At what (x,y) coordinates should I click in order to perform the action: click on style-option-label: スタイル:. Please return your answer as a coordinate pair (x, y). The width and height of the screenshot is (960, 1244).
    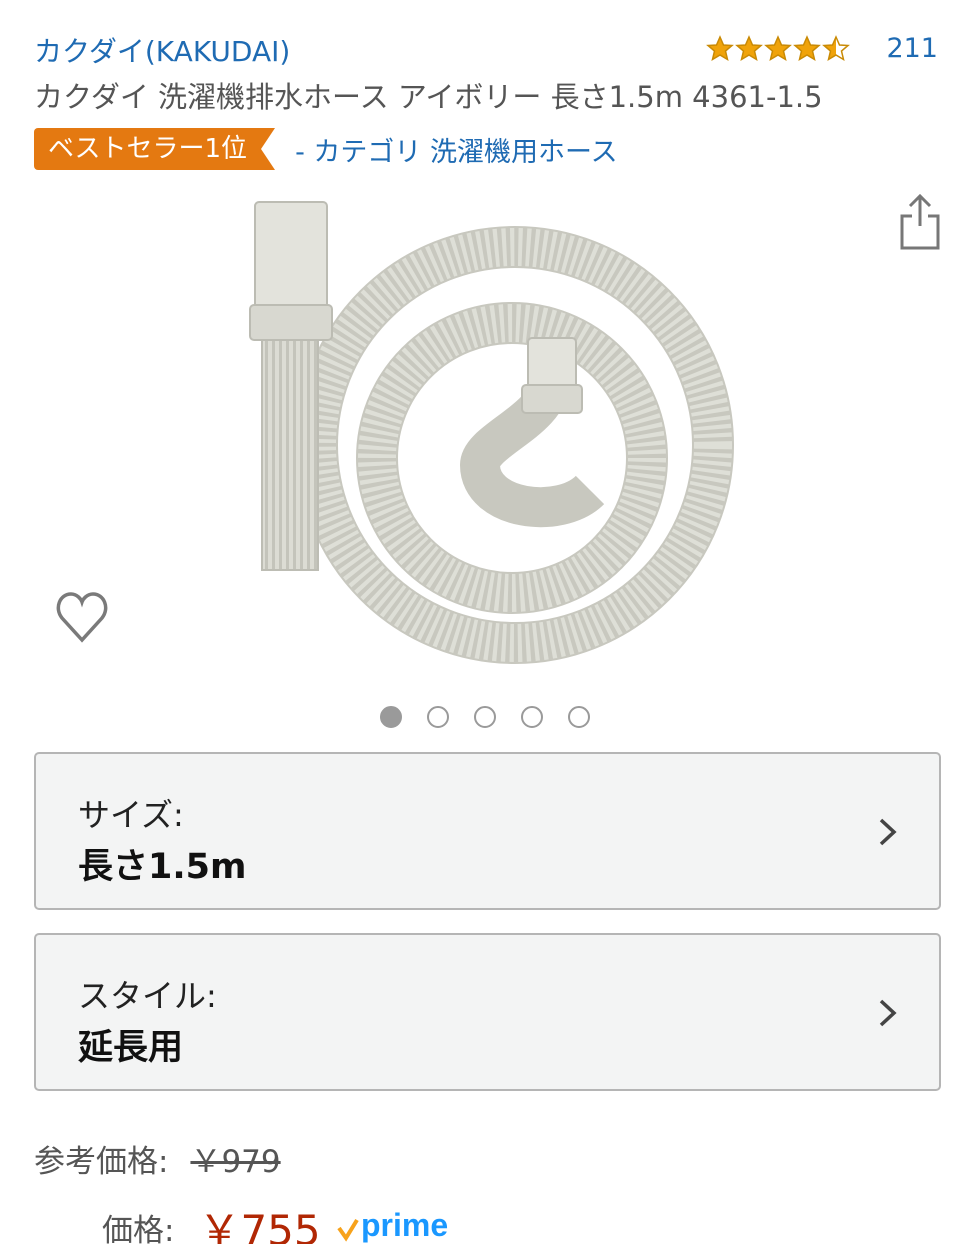
    Looking at the image, I should click on (147, 996).